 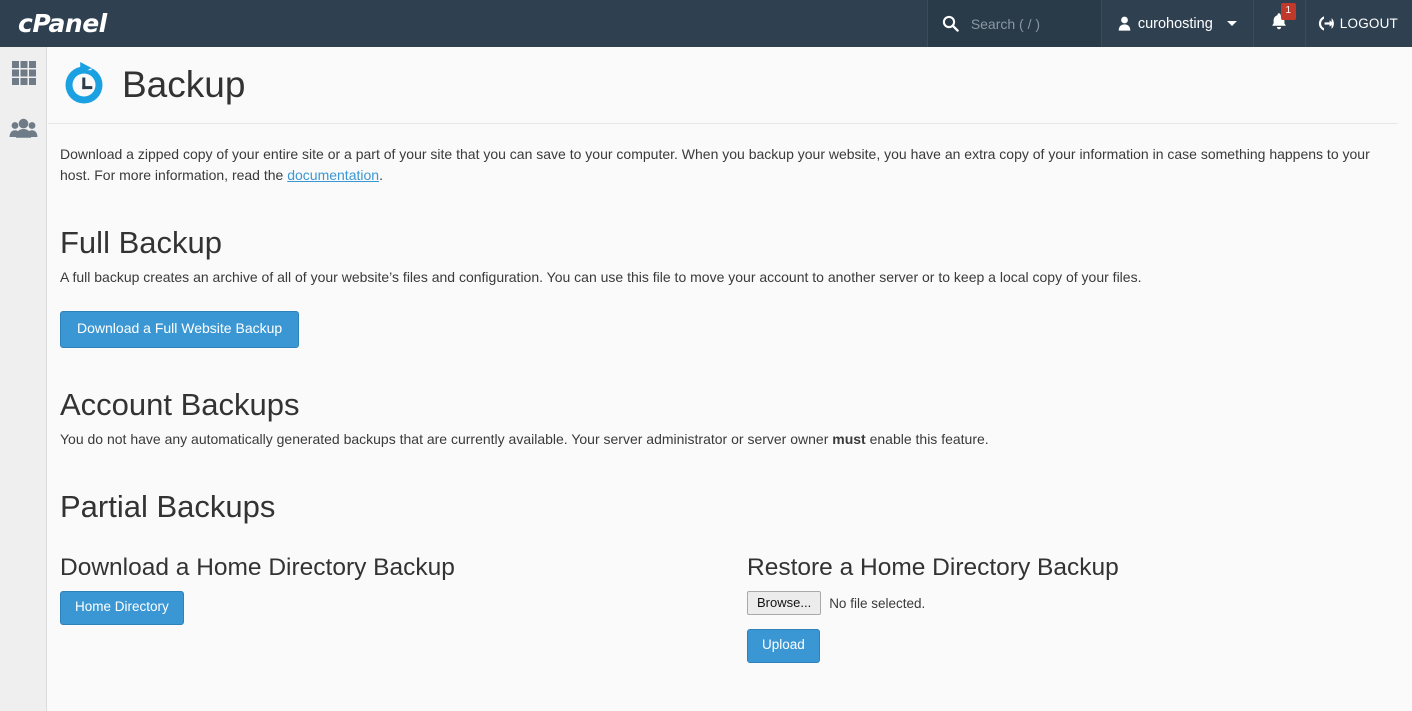 I want to click on download-full-website-backup-button: Download a Full Website Backup, so click(x=180, y=329).